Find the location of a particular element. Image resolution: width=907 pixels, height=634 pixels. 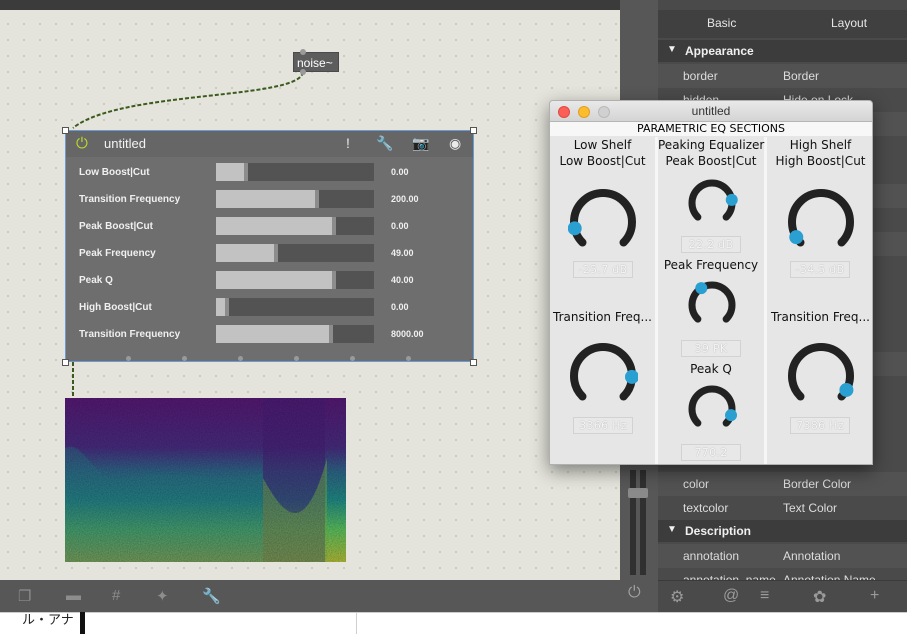

low-freq-number: 3366 Hz is located at coordinates (603, 425).